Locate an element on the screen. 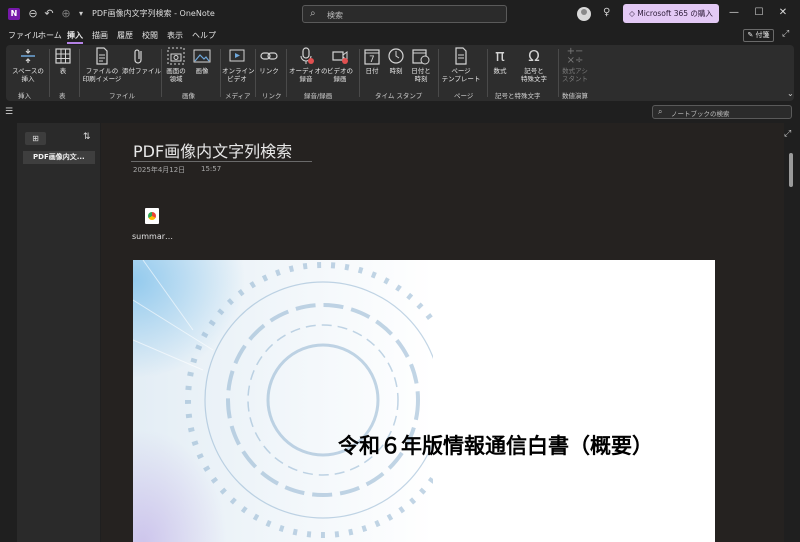 This screenshot has height=542, width=800. undo-icon: ↶ is located at coordinates (49, 14).